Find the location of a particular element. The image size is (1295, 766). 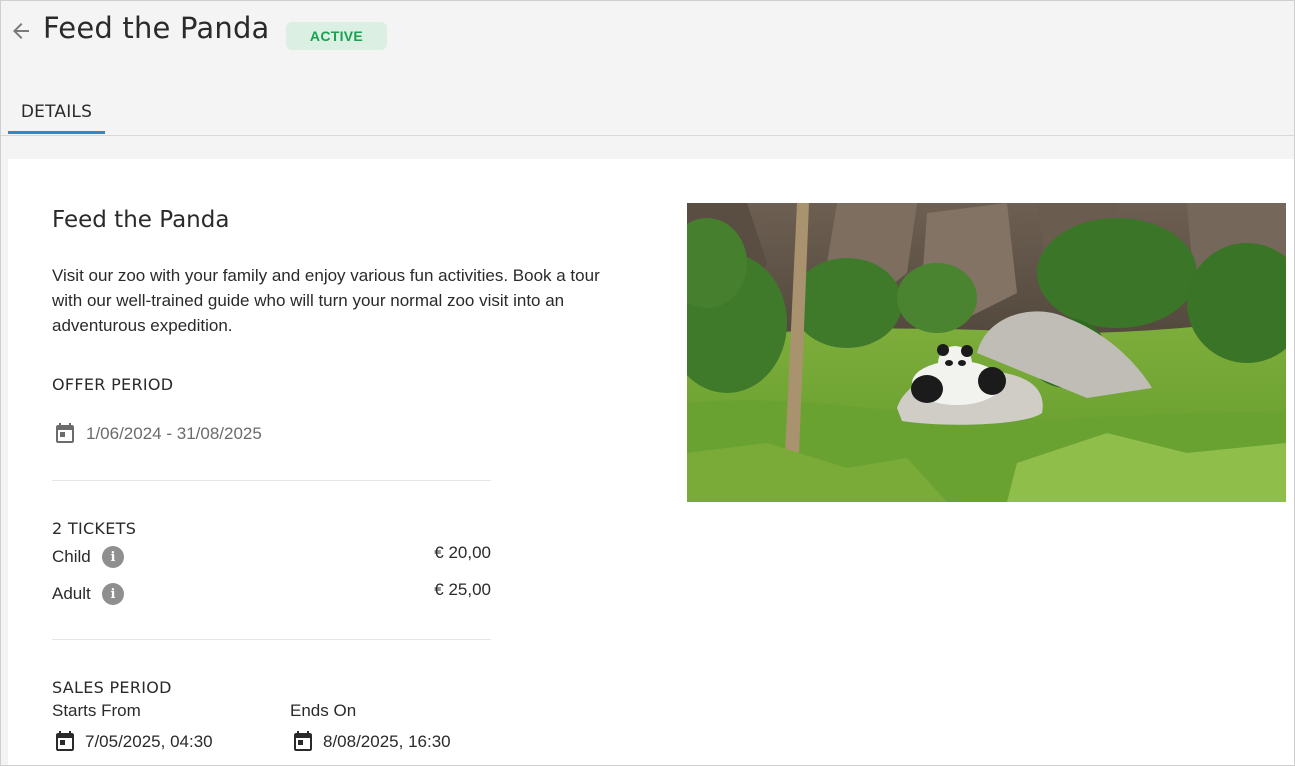

starts-from-value: 7/05/2025, 04:30 is located at coordinates (149, 741).